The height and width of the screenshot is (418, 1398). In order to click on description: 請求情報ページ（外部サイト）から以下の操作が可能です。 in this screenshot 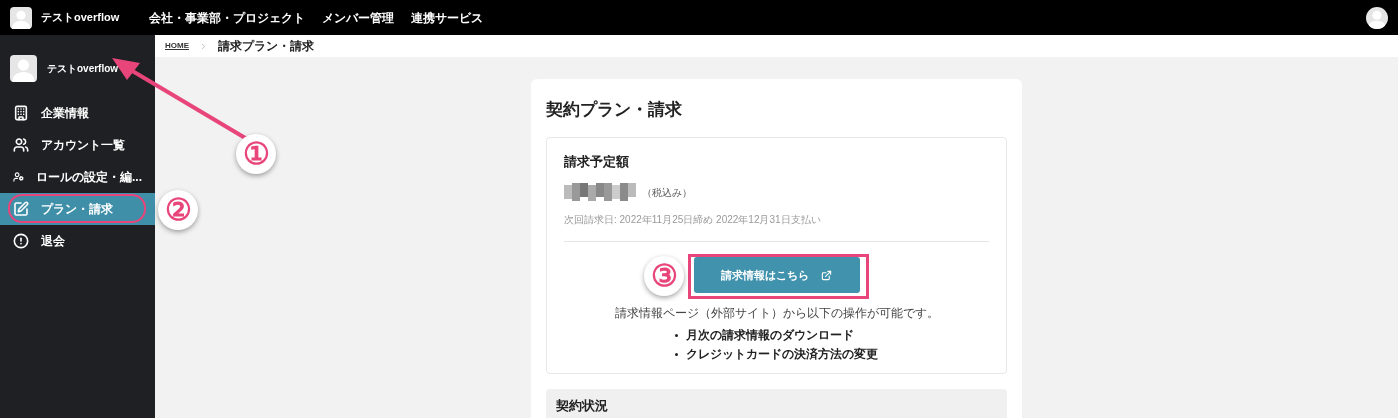, I will do `click(776, 313)`.